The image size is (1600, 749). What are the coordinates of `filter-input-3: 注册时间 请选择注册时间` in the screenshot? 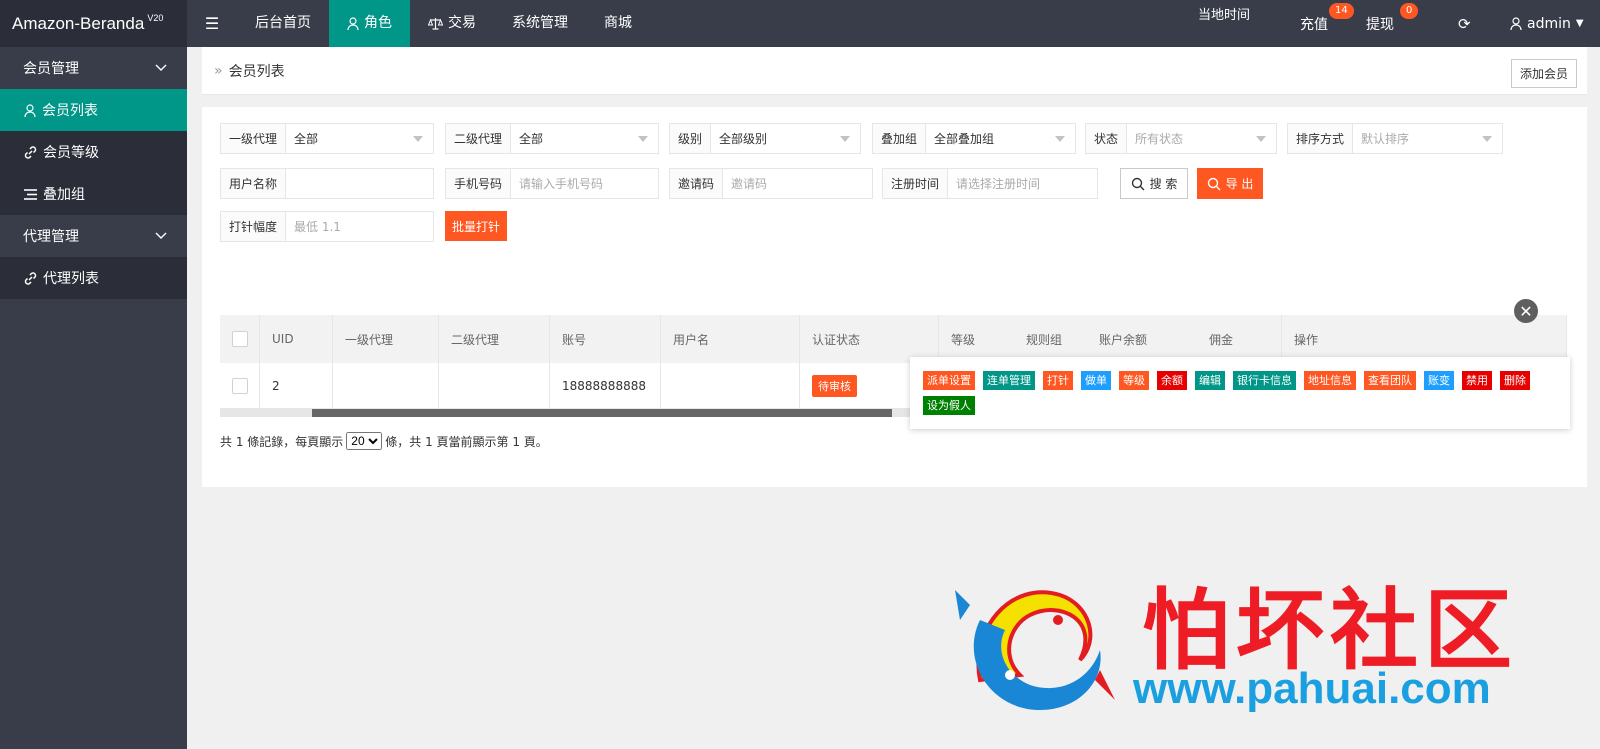 It's located at (990, 183).